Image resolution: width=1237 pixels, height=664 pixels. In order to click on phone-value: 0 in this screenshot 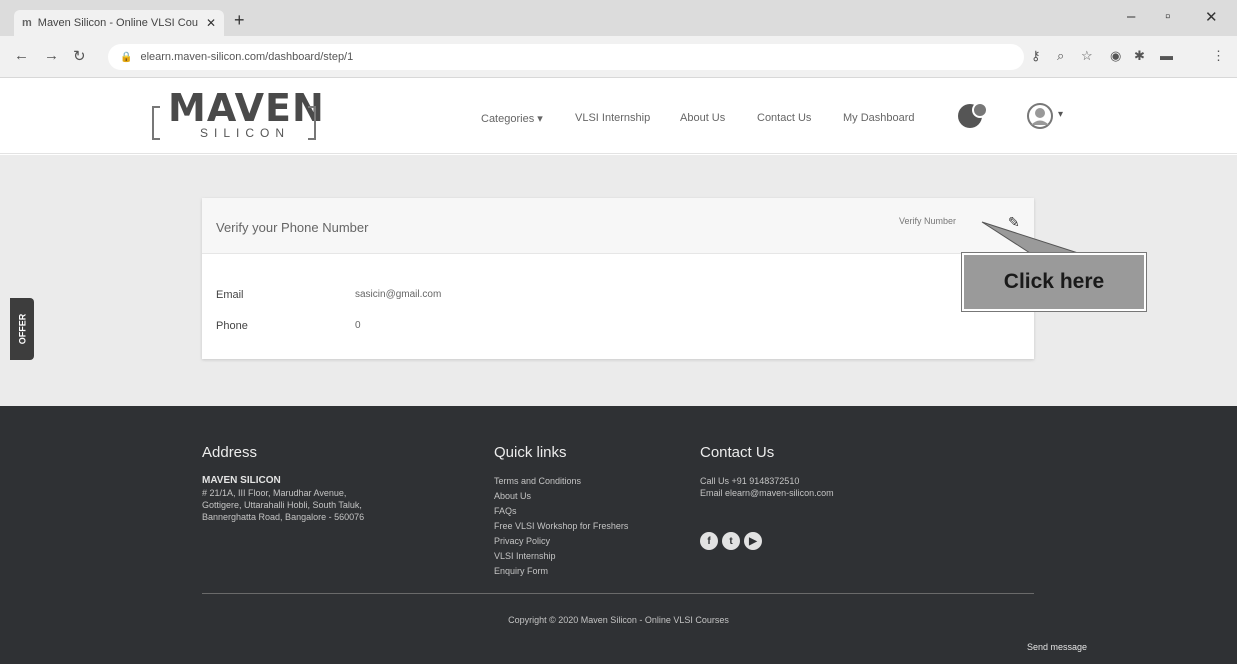, I will do `click(358, 325)`.